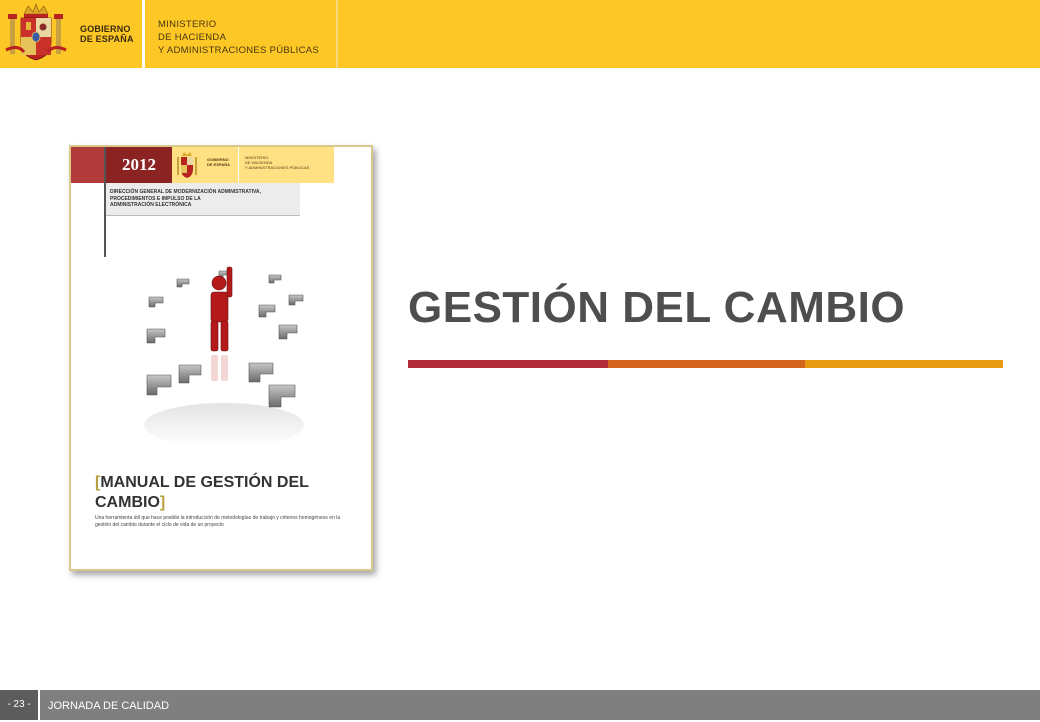  I want to click on cover-year: 2012, so click(139, 165).